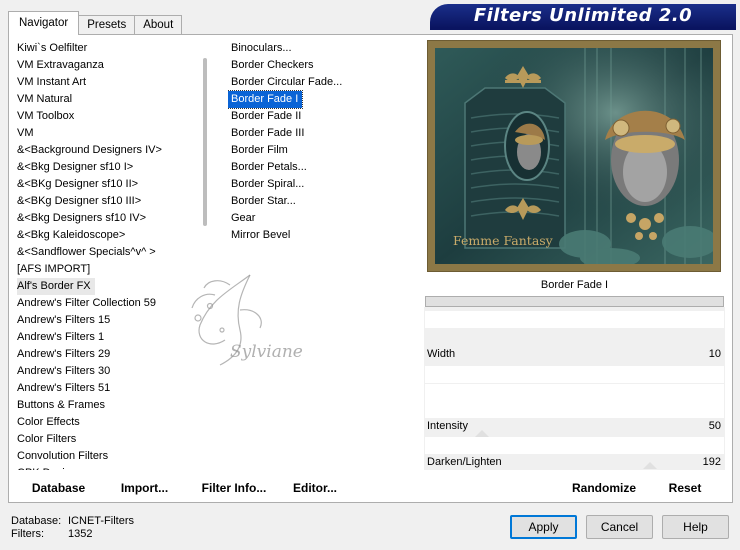 The height and width of the screenshot is (550, 740). Describe the element at coordinates (107, 235) in the screenshot. I see `category-list-item: &<Bkg Kaleidoscope>` at that location.